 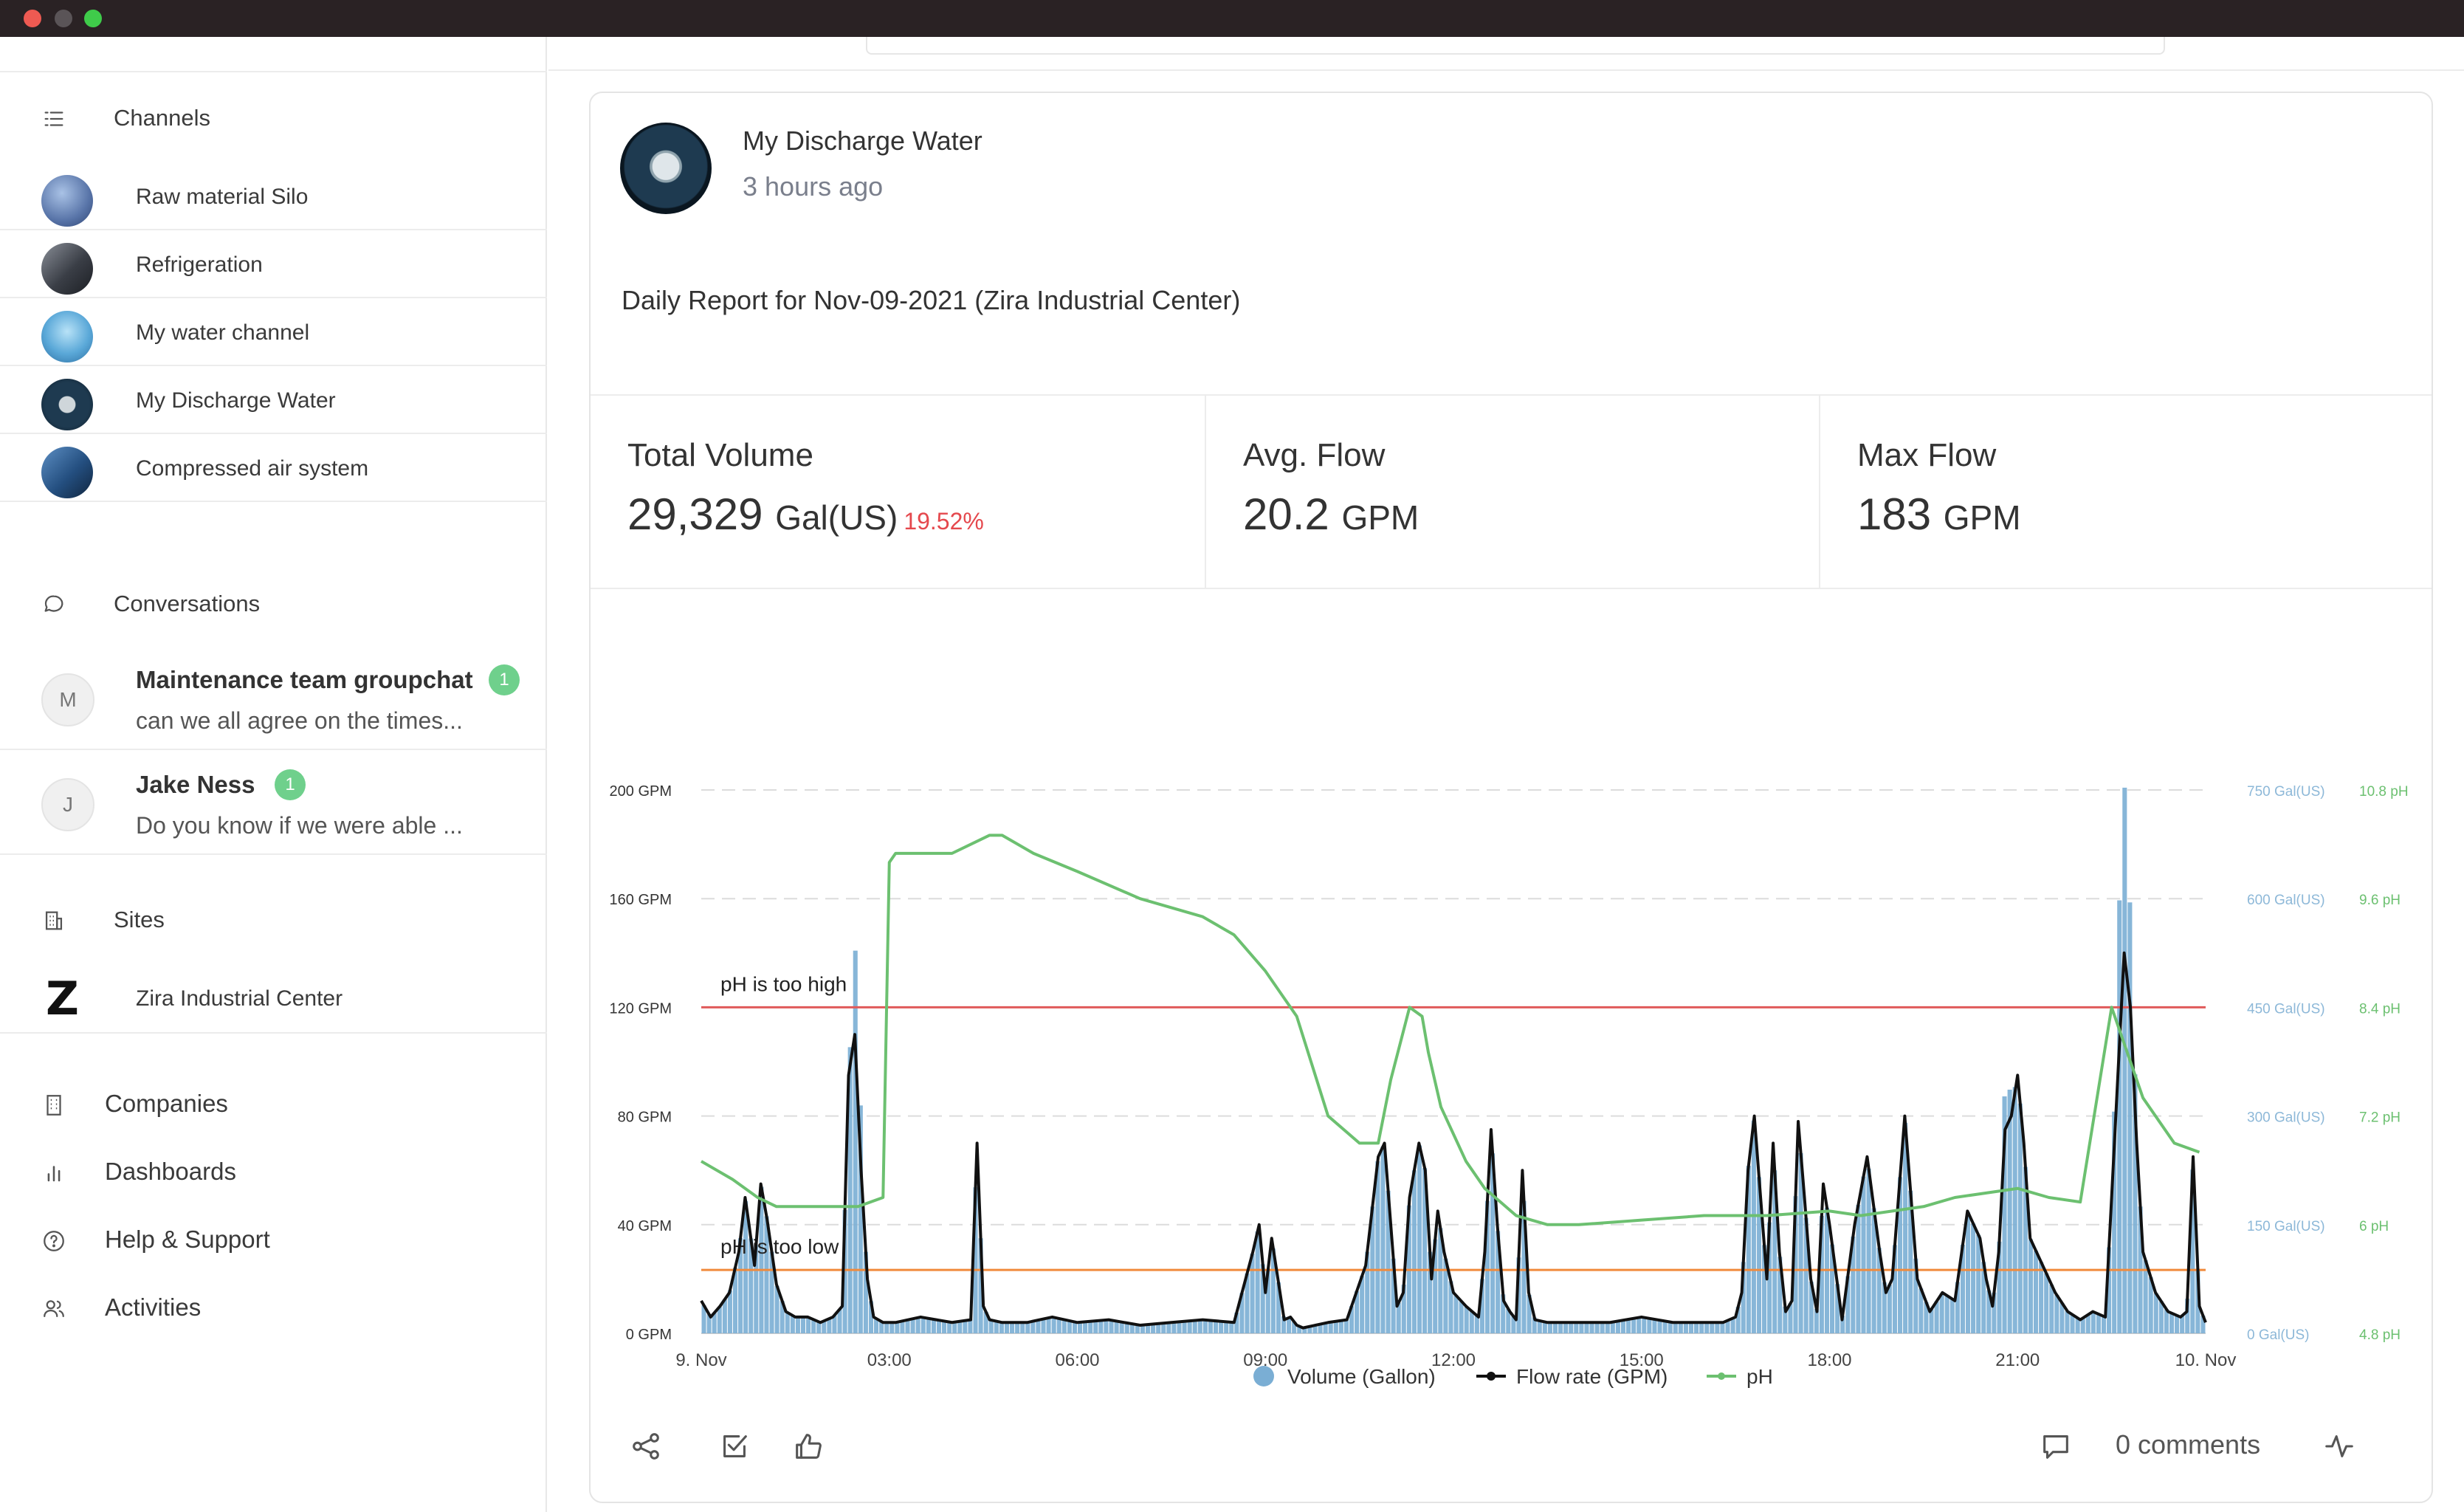 I want to click on avatar: J, so click(x=67, y=804).